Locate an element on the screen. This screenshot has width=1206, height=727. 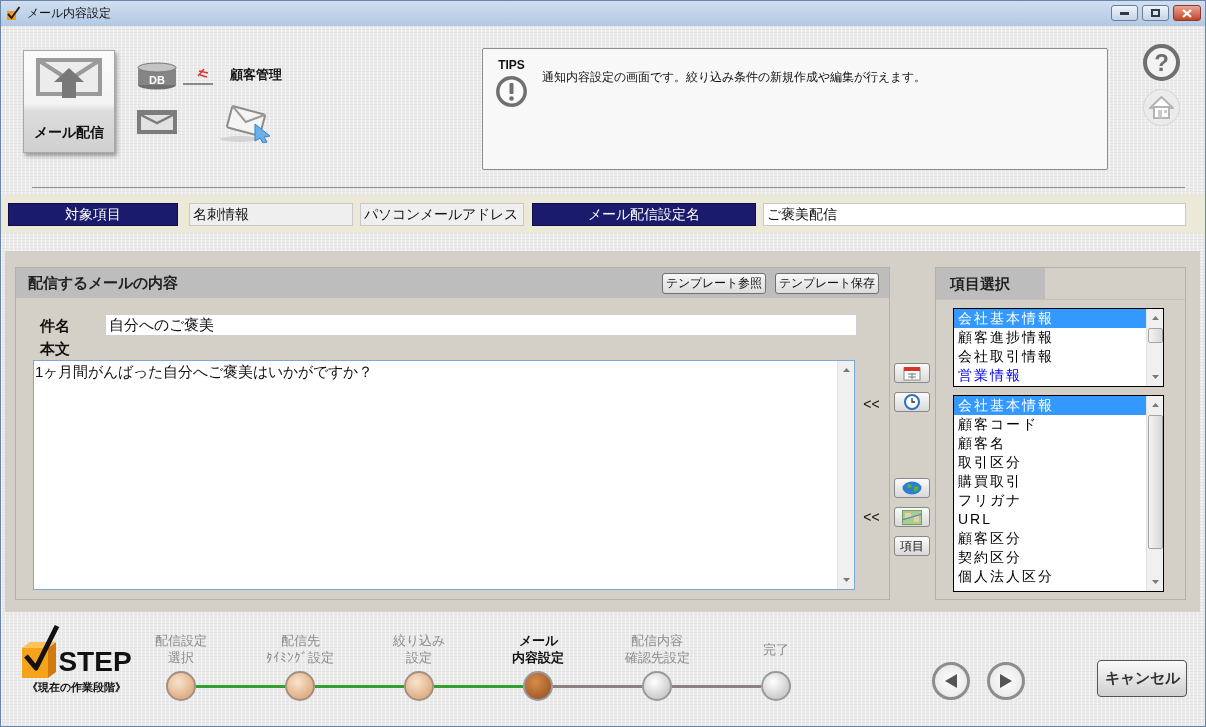
list-item: 顧客区分 is located at coordinates (1050, 538).